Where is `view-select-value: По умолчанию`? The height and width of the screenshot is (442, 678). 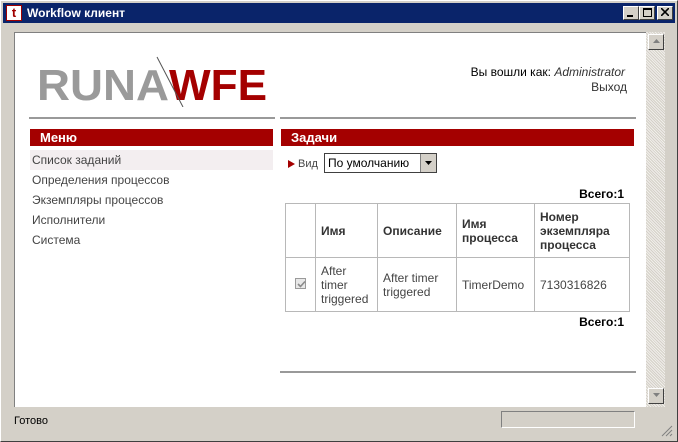 view-select-value: По умолчанию is located at coordinates (369, 163).